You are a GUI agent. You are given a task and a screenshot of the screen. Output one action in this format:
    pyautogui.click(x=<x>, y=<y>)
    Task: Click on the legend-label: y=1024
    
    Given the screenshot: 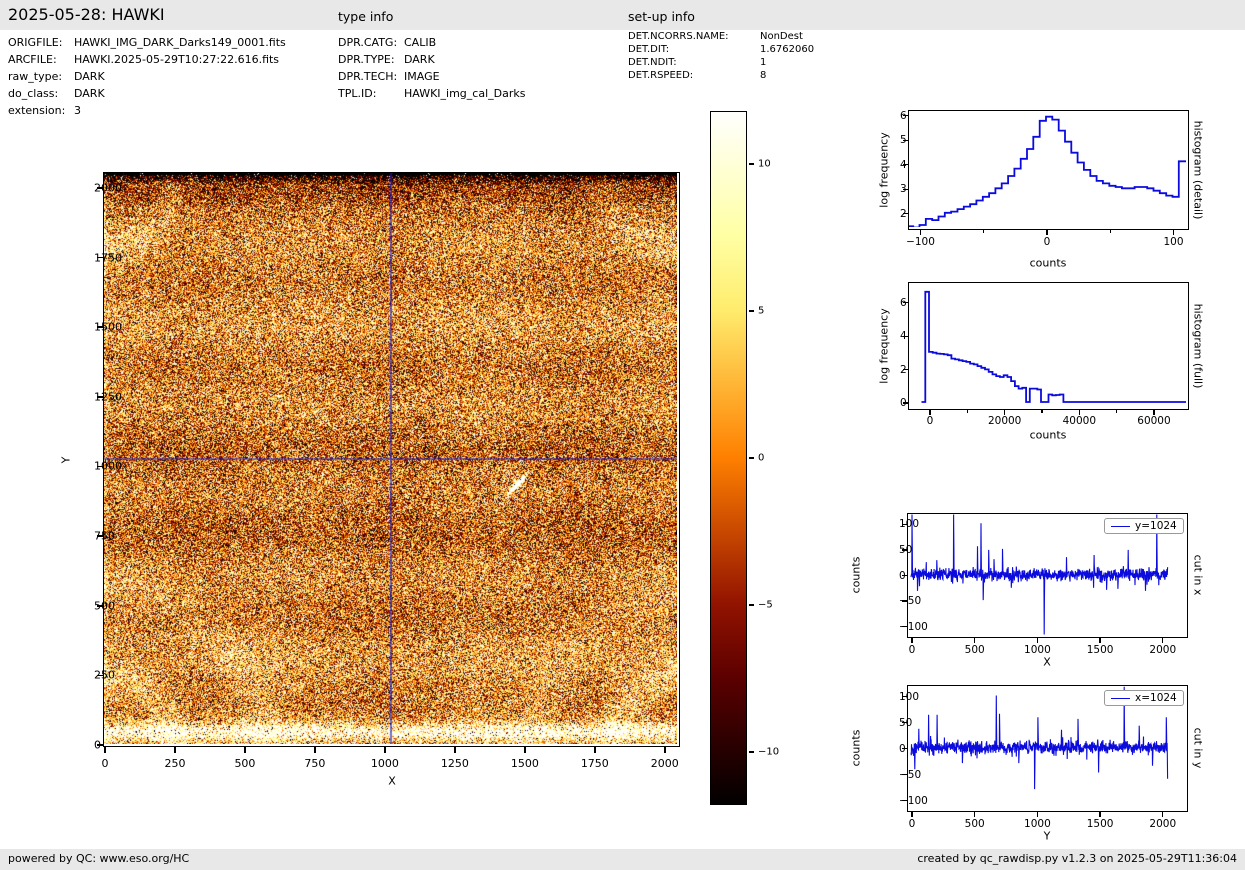 What is the action you would take?
    pyautogui.click(x=1156, y=526)
    